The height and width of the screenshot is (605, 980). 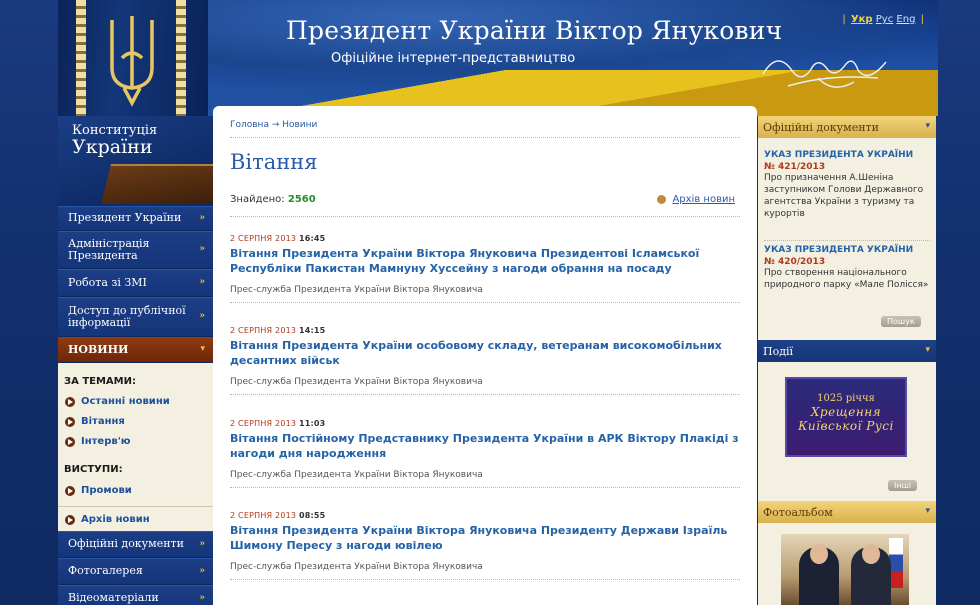 I want to click on news-date: 2 СЕРПНЯ 2013 16:45, so click(x=278, y=238).